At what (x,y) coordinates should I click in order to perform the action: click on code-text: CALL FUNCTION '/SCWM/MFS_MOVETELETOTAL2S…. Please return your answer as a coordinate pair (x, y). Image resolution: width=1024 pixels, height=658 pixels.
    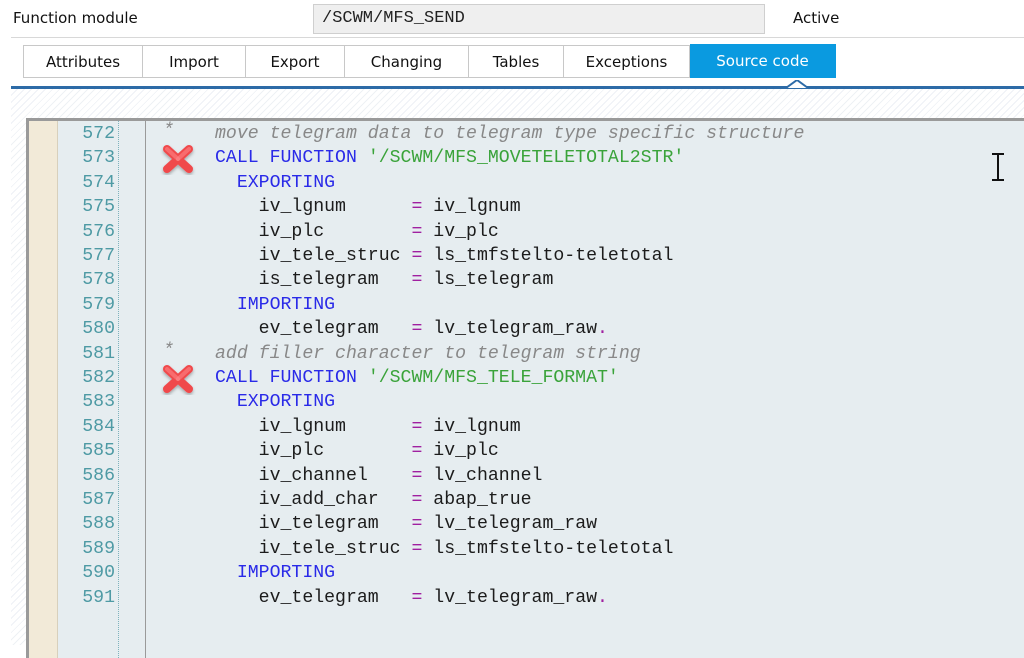
    Looking at the image, I should click on (449, 158).